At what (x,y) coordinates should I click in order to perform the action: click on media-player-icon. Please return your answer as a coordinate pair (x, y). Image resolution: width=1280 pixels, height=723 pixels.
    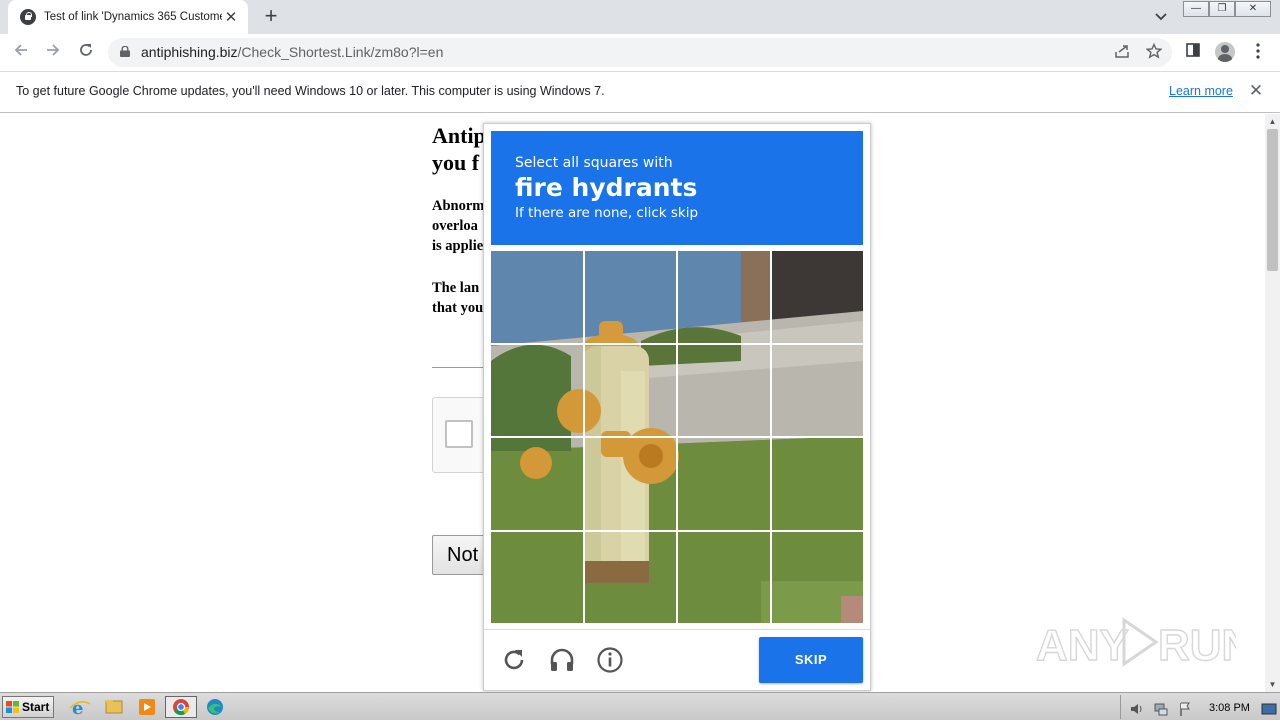
    Looking at the image, I should click on (147, 707).